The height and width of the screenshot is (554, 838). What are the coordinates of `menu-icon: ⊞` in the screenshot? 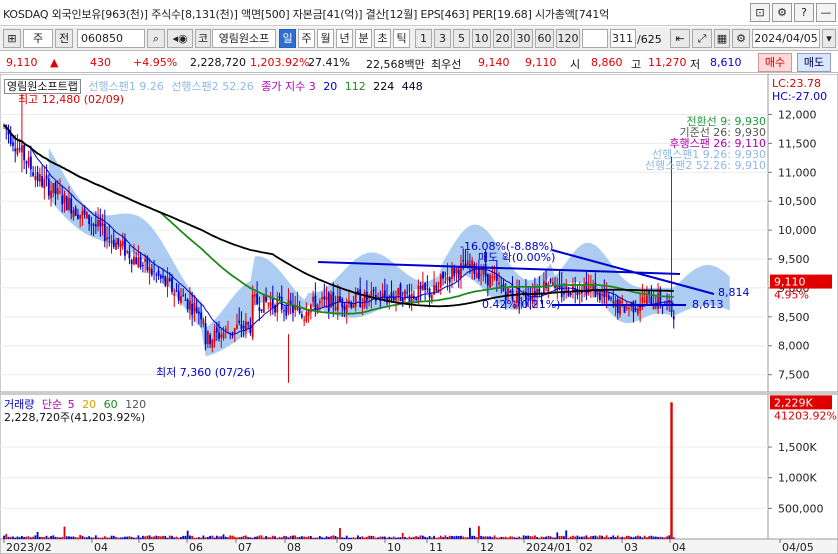 It's located at (12, 38).